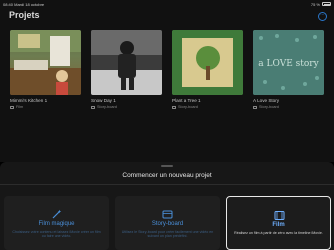  I want to click on battery-icon, so click(326, 4).